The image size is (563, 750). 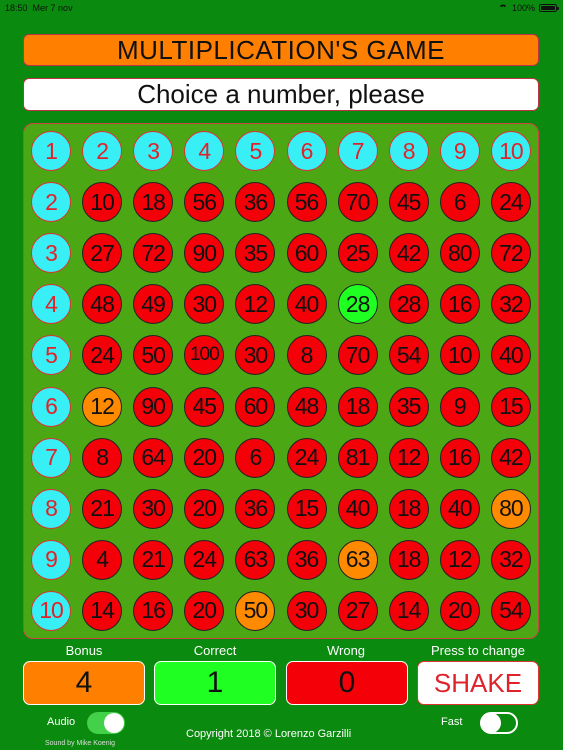 I want to click on fast-toggle, so click(x=499, y=723).